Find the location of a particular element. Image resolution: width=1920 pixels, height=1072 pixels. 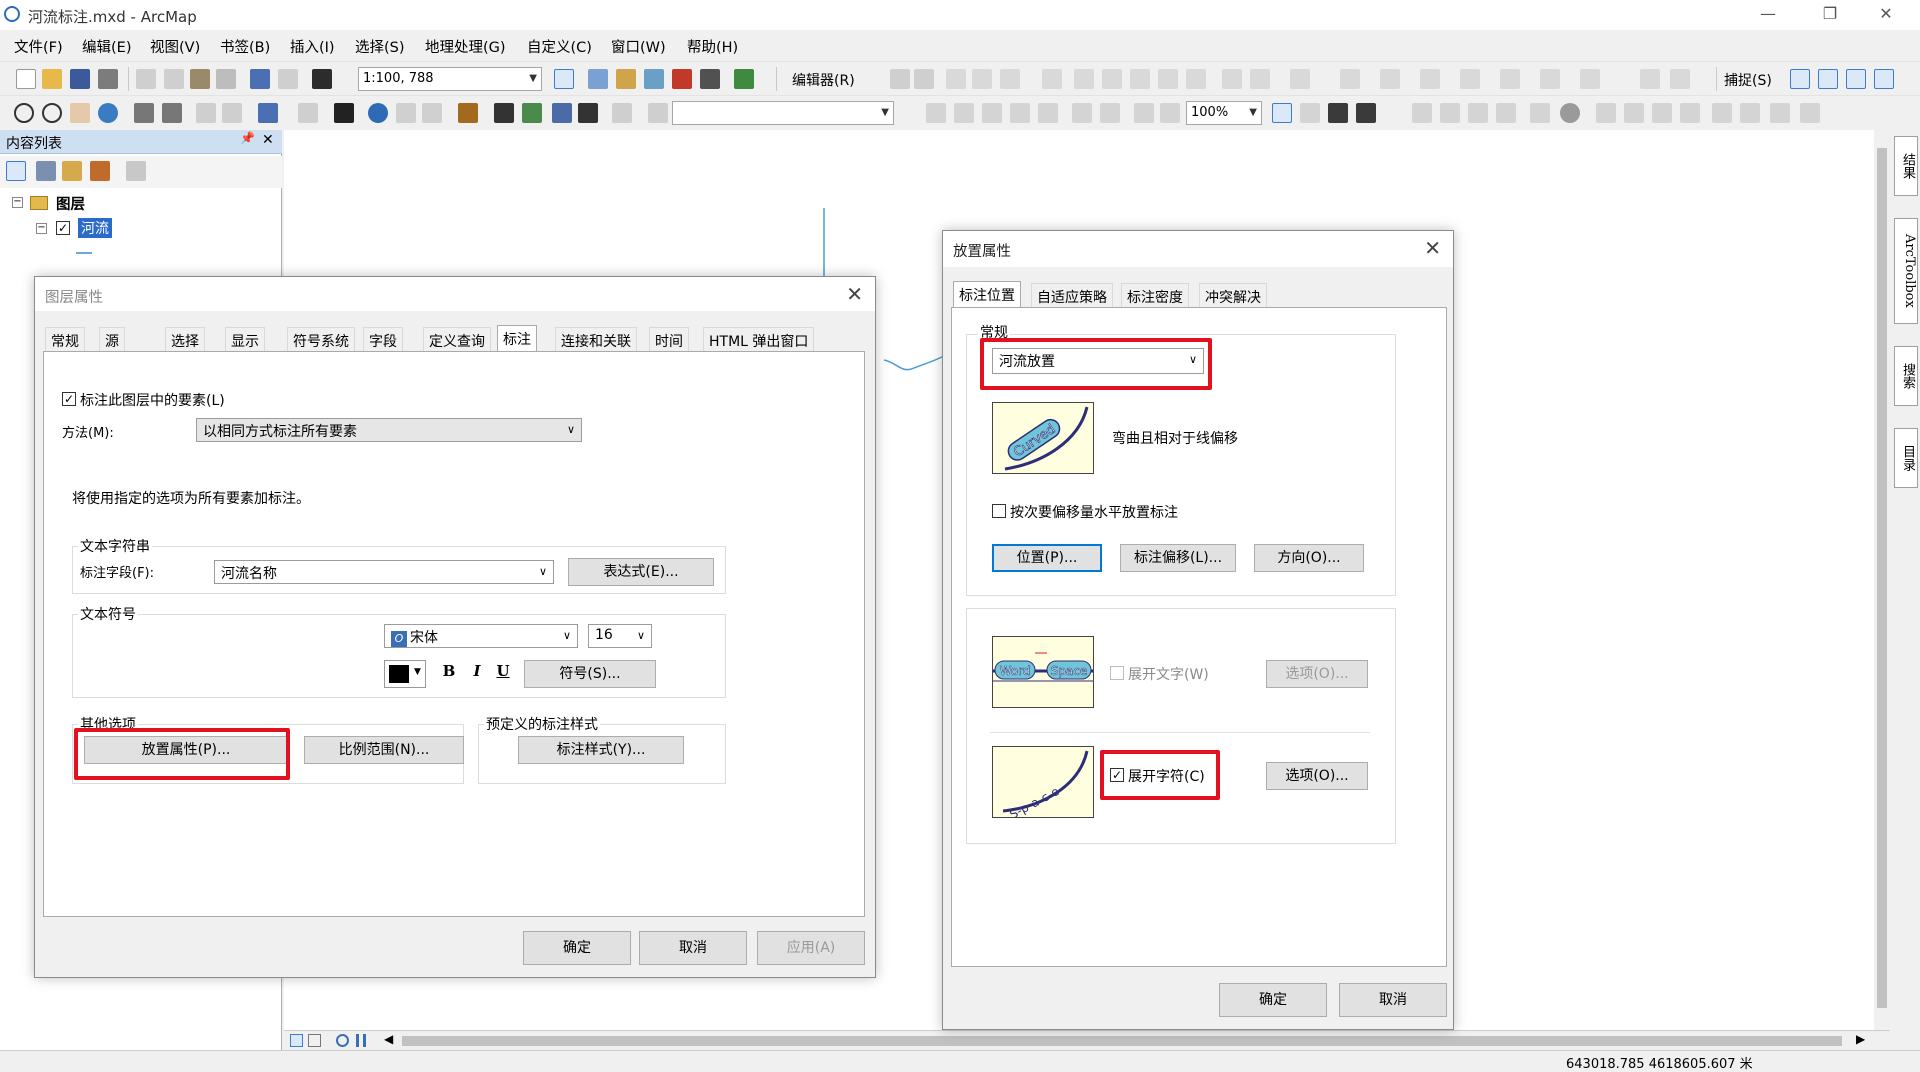

tab-html-popup: HTML 弹出窗口 is located at coordinates (759, 339).